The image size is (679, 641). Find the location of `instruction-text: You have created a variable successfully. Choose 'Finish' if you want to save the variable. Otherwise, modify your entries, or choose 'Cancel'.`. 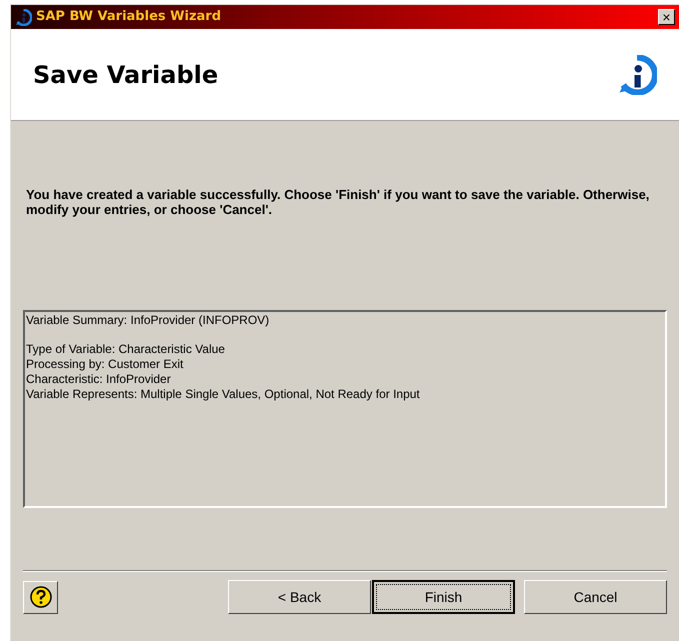

instruction-text: You have created a variable successfully. Choose 'Finish' if you want to save the variable. Otherwise, modify your entries, or choose 'Cancel'. is located at coordinates (338, 202).